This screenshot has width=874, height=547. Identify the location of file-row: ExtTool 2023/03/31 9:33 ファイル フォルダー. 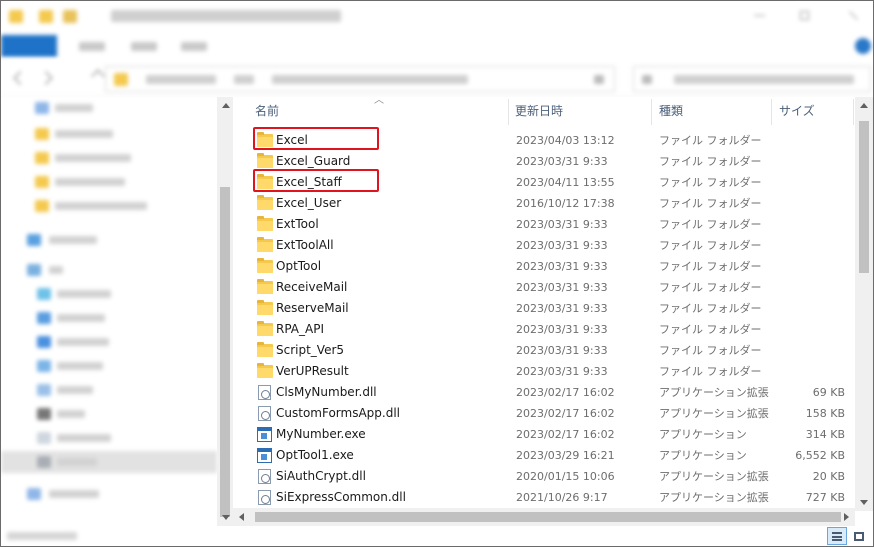
(544, 224).